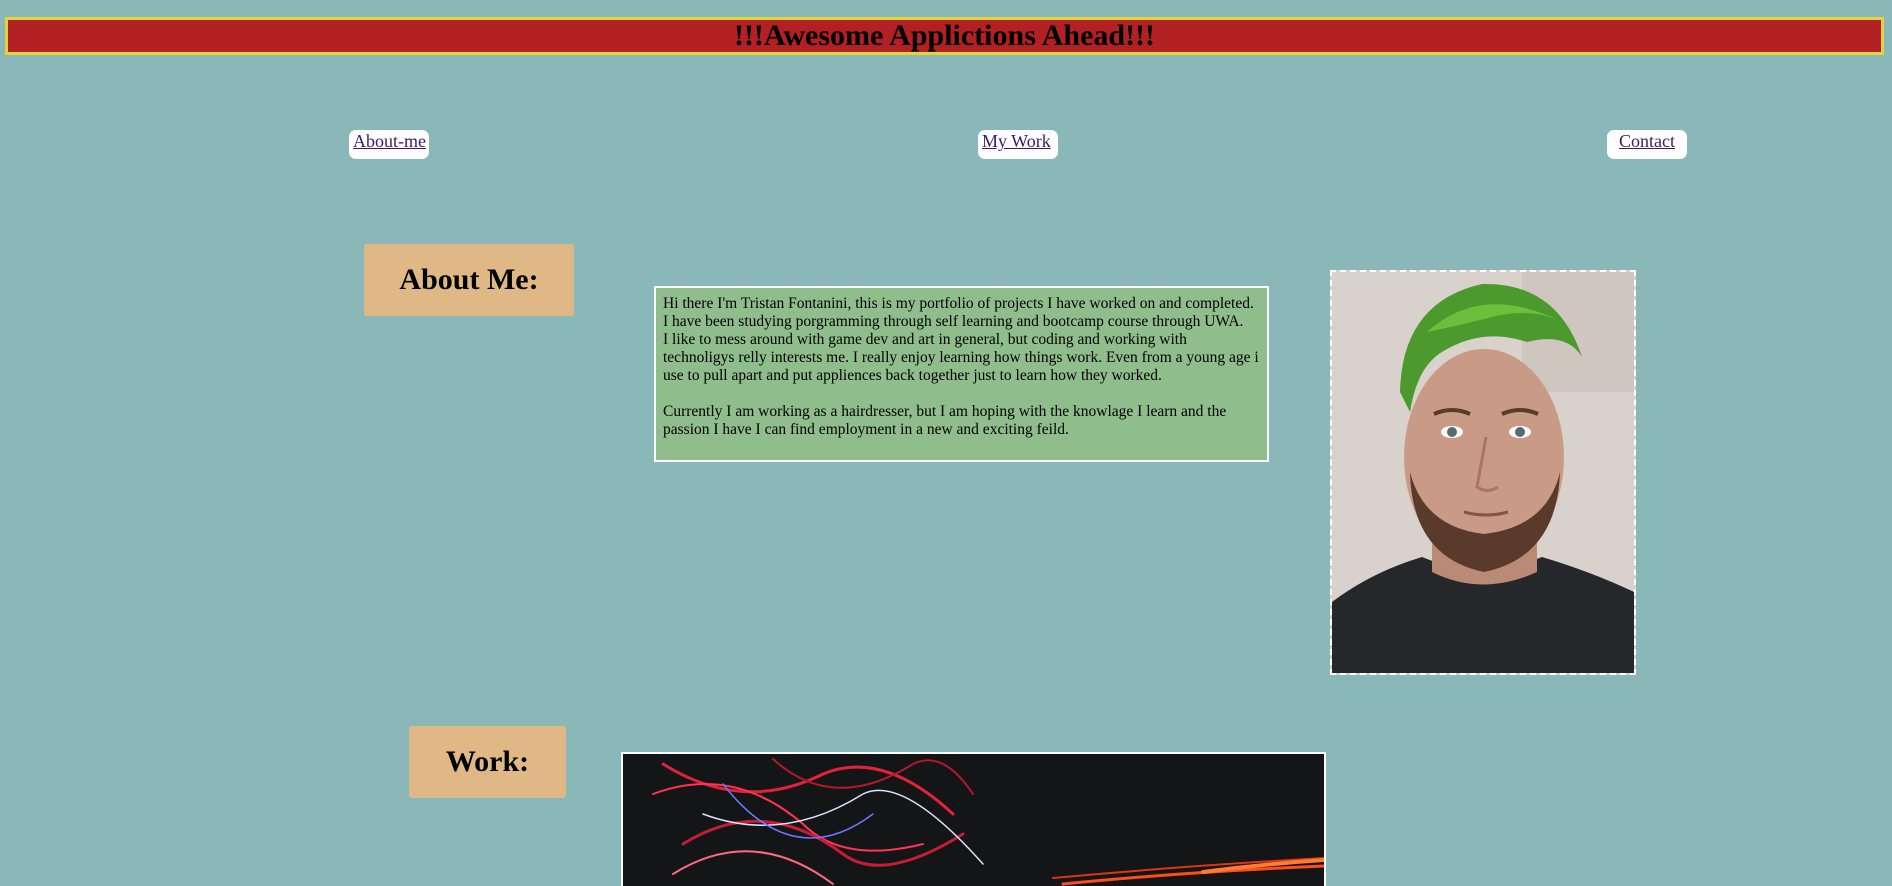  Describe the element at coordinates (1647, 144) in the screenshot. I see `nav-link-contact: Contact` at that location.